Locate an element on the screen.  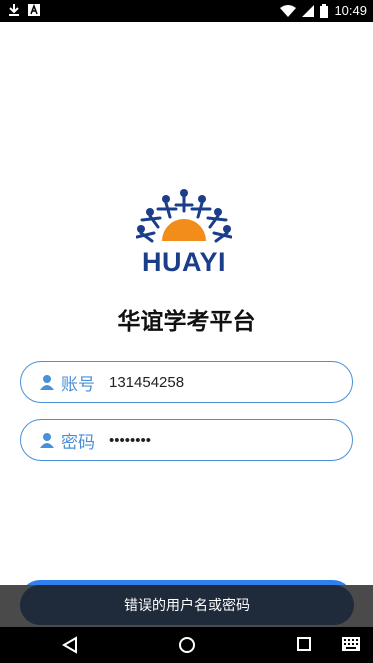
home-icon is located at coordinates (187, 645).